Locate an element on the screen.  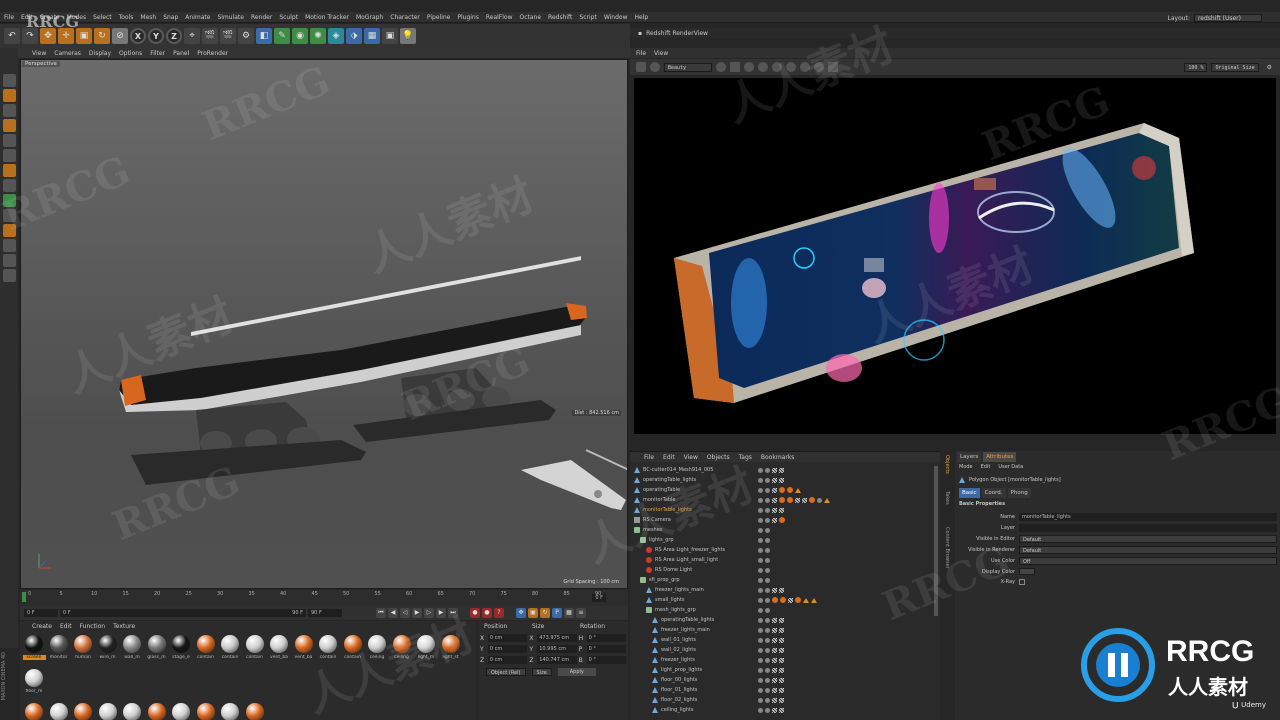
attr-subtab-basic: Basic is located at coordinates (969, 493).